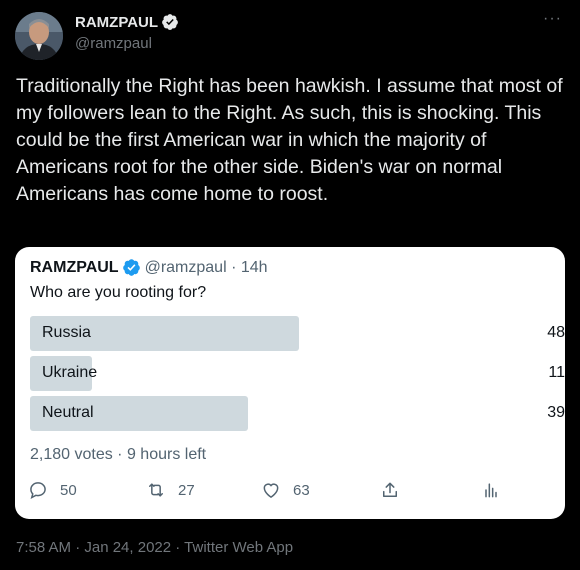 The height and width of the screenshot is (570, 580). What do you see at coordinates (118, 454) in the screenshot?
I see `poll-meta: 2,180 votes · 9 hours left` at bounding box center [118, 454].